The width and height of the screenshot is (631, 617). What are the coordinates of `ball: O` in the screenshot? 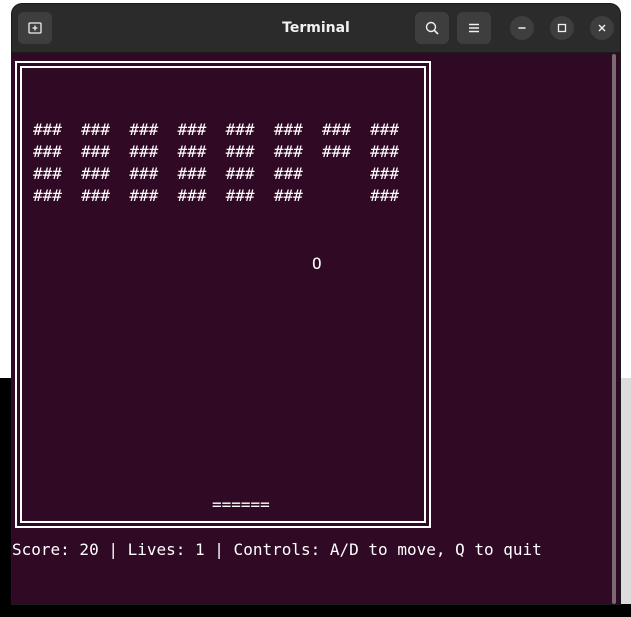 It's located at (317, 263).